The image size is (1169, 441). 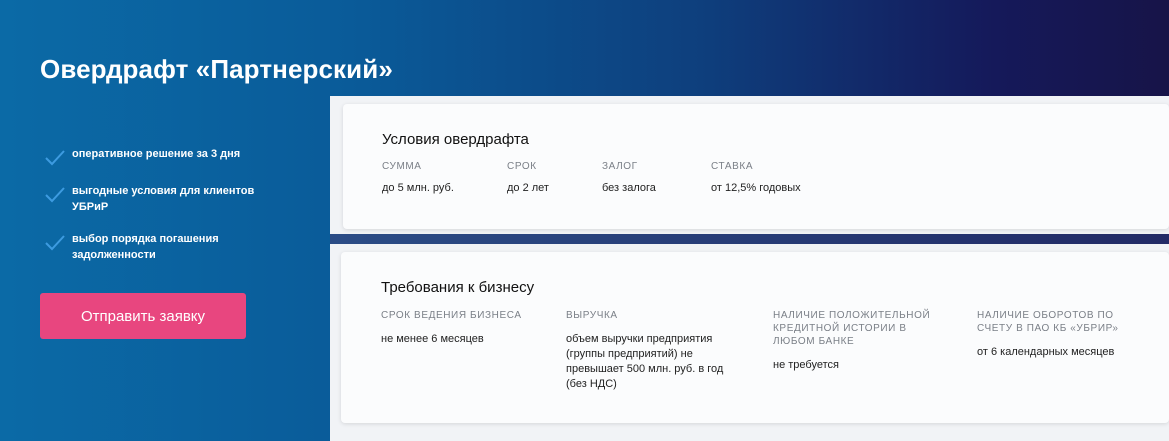 I want to click on section-divider, so click(x=749, y=239).